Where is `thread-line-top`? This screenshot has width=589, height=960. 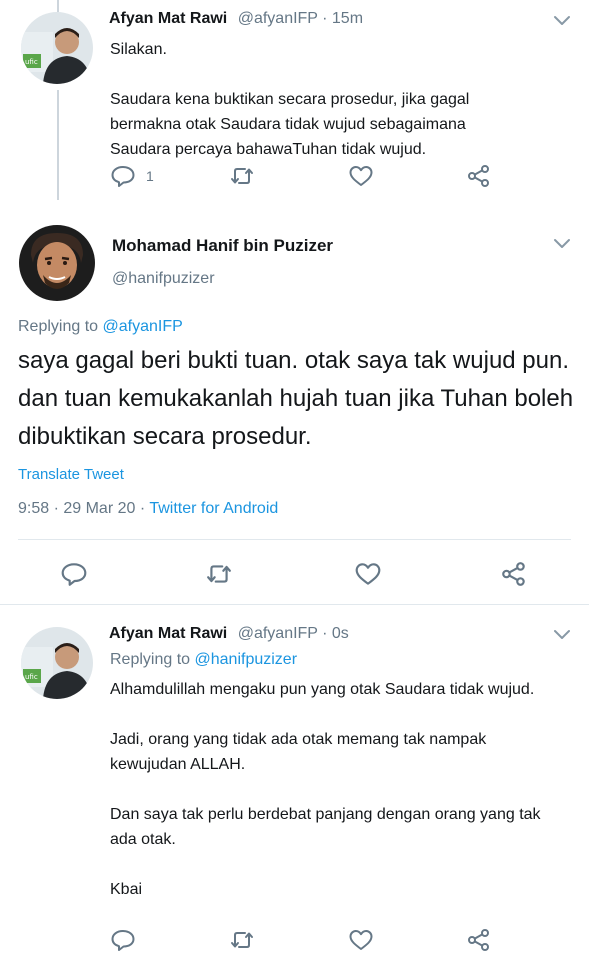
thread-line-top is located at coordinates (58, 6).